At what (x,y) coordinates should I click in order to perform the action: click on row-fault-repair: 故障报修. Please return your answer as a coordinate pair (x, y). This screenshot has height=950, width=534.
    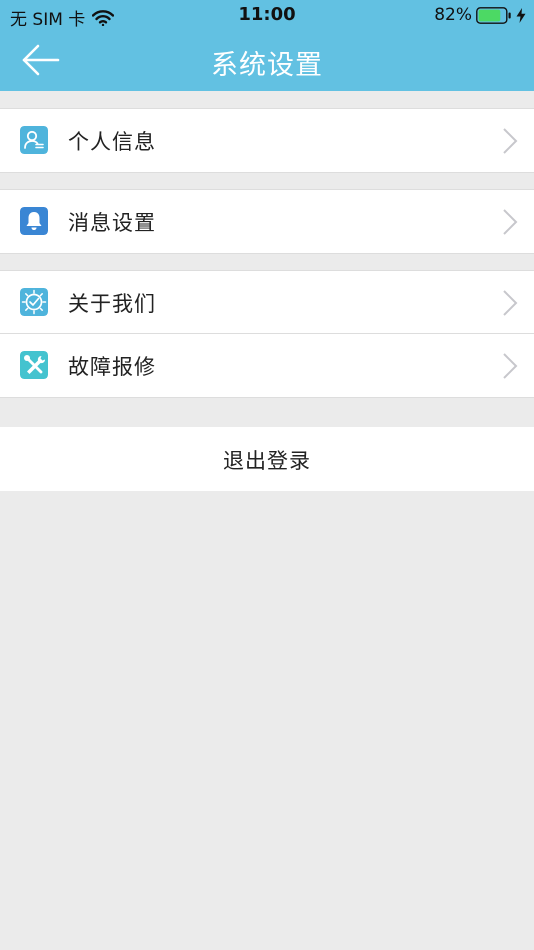
    Looking at the image, I should click on (267, 365).